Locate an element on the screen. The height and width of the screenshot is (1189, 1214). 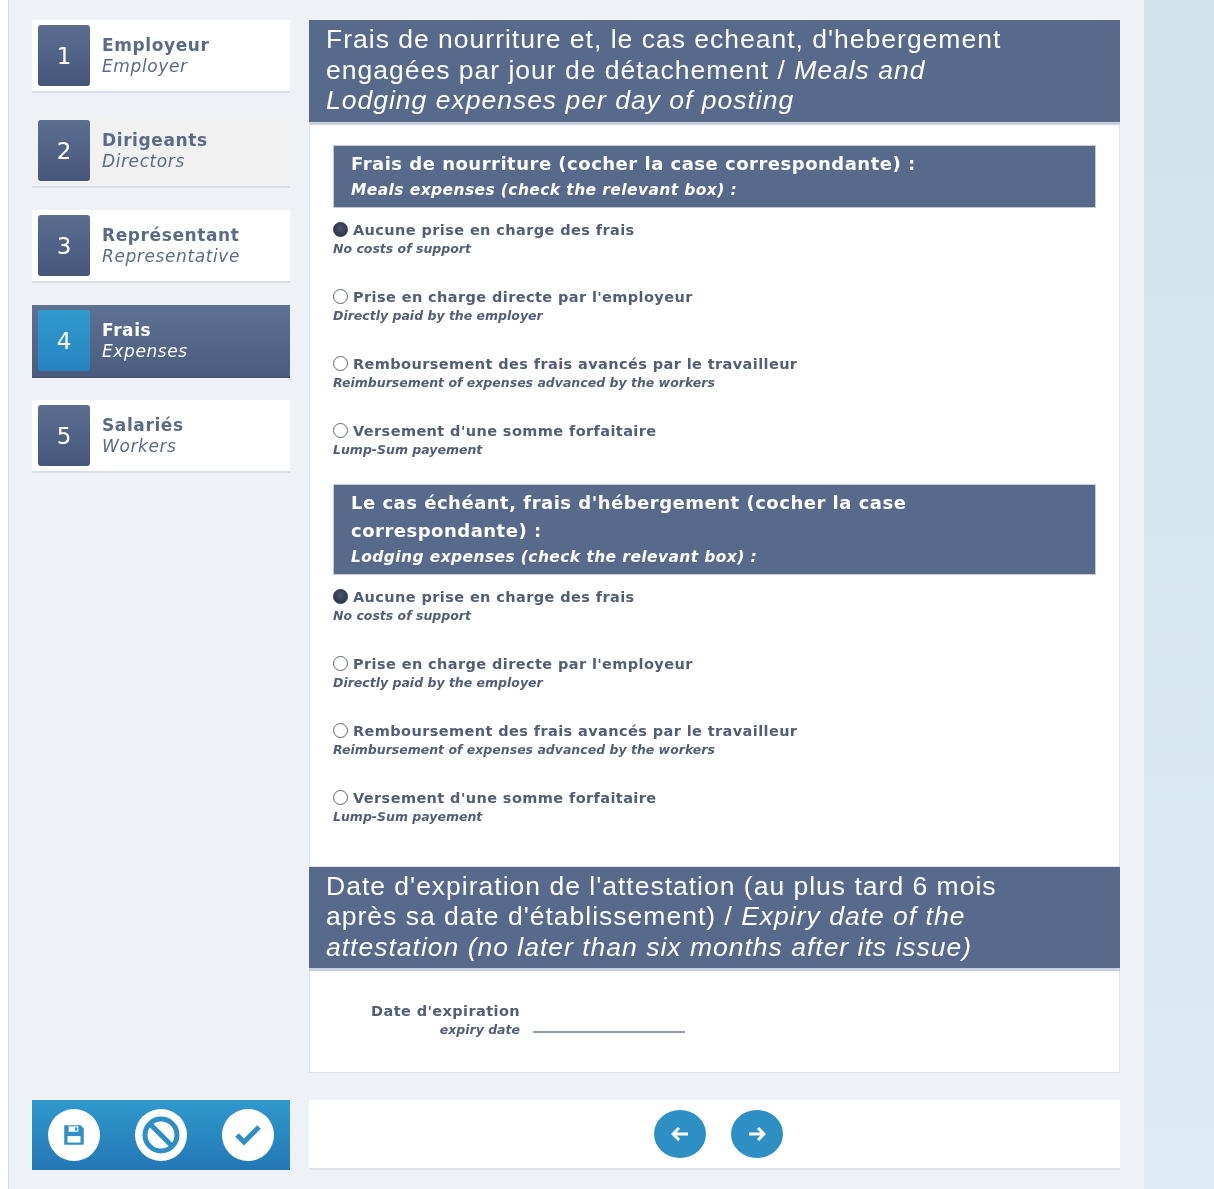
step-tab: 5 Salariés Workers is located at coordinates (161, 436).